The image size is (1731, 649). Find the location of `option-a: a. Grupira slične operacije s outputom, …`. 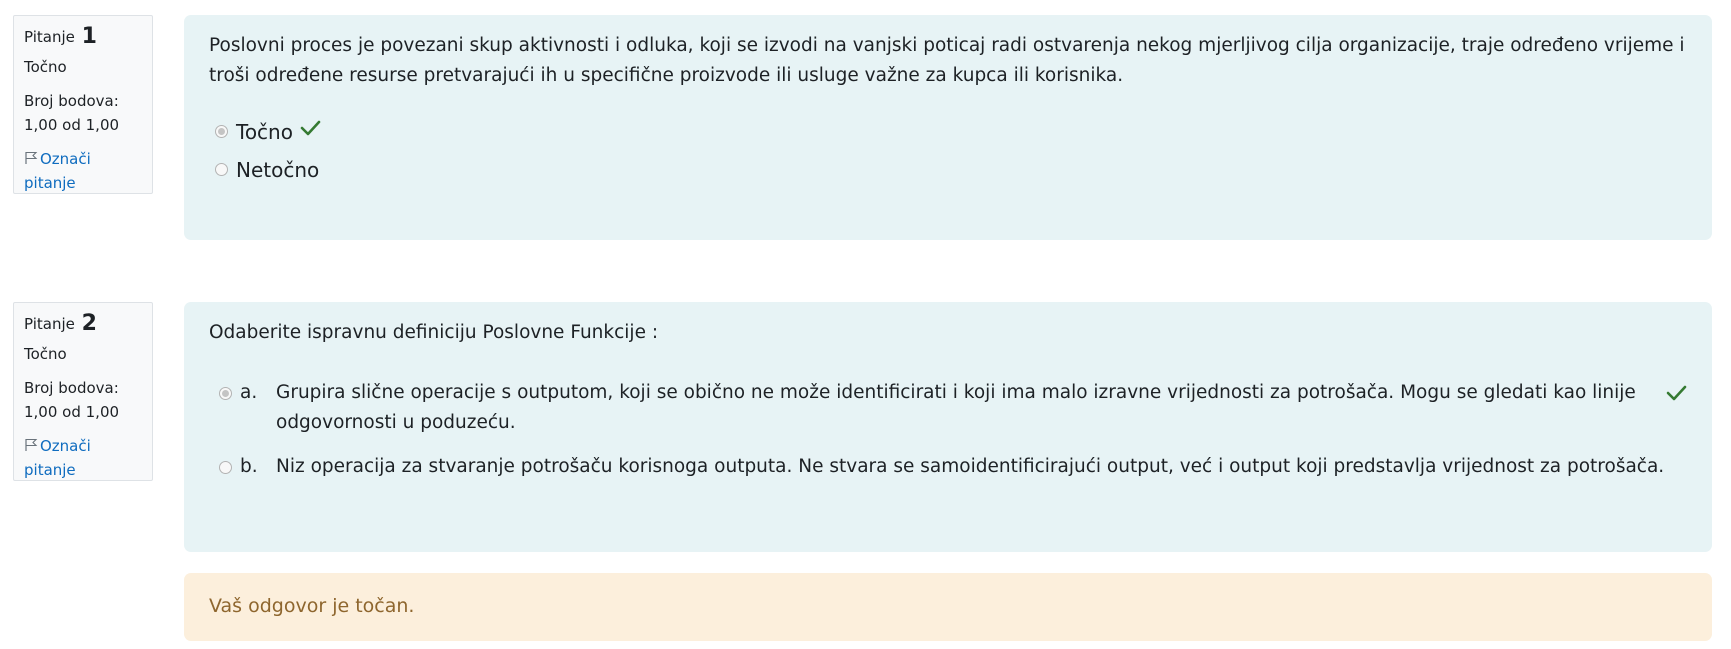

option-a: a. Grupira slične operacije s outputom, … is located at coordinates (948, 408).